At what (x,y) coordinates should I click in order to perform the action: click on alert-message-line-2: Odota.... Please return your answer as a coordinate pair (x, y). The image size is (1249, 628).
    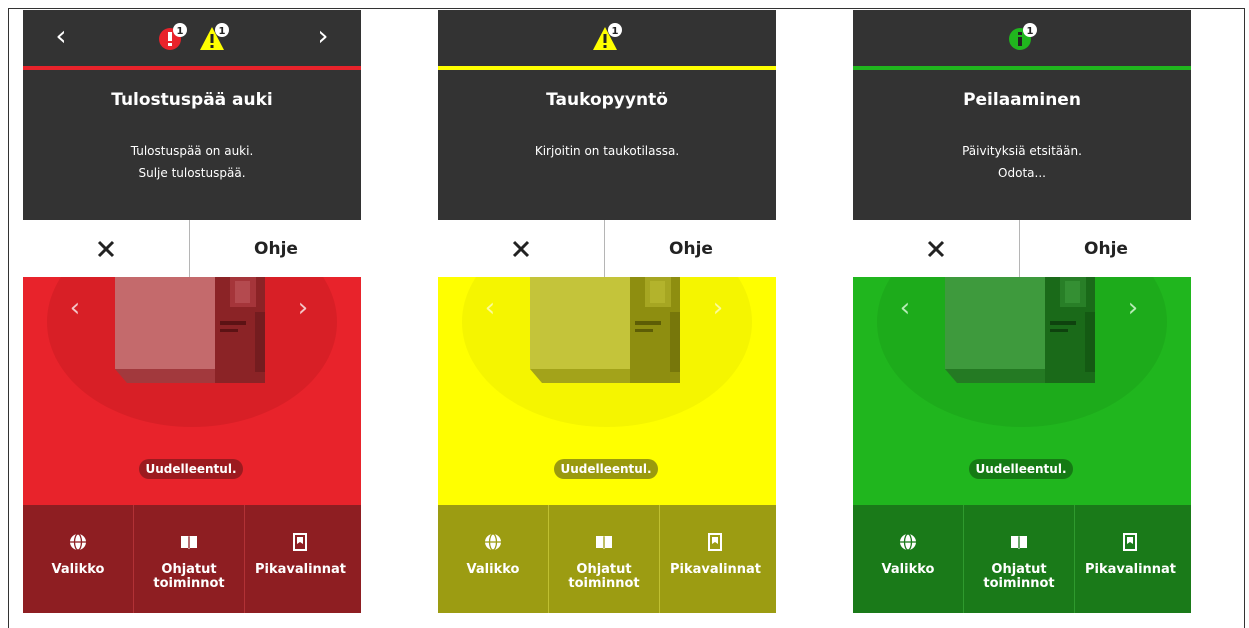
    Looking at the image, I should click on (1022, 173).